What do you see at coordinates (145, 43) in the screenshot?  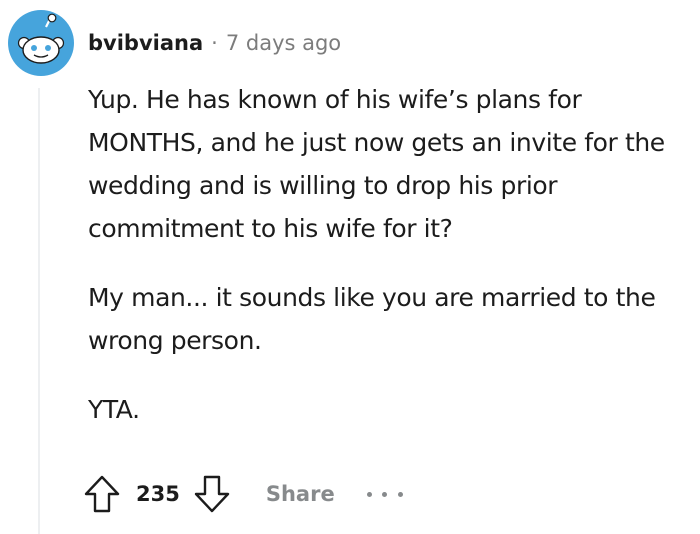 I see `username-link: bvibviana` at bounding box center [145, 43].